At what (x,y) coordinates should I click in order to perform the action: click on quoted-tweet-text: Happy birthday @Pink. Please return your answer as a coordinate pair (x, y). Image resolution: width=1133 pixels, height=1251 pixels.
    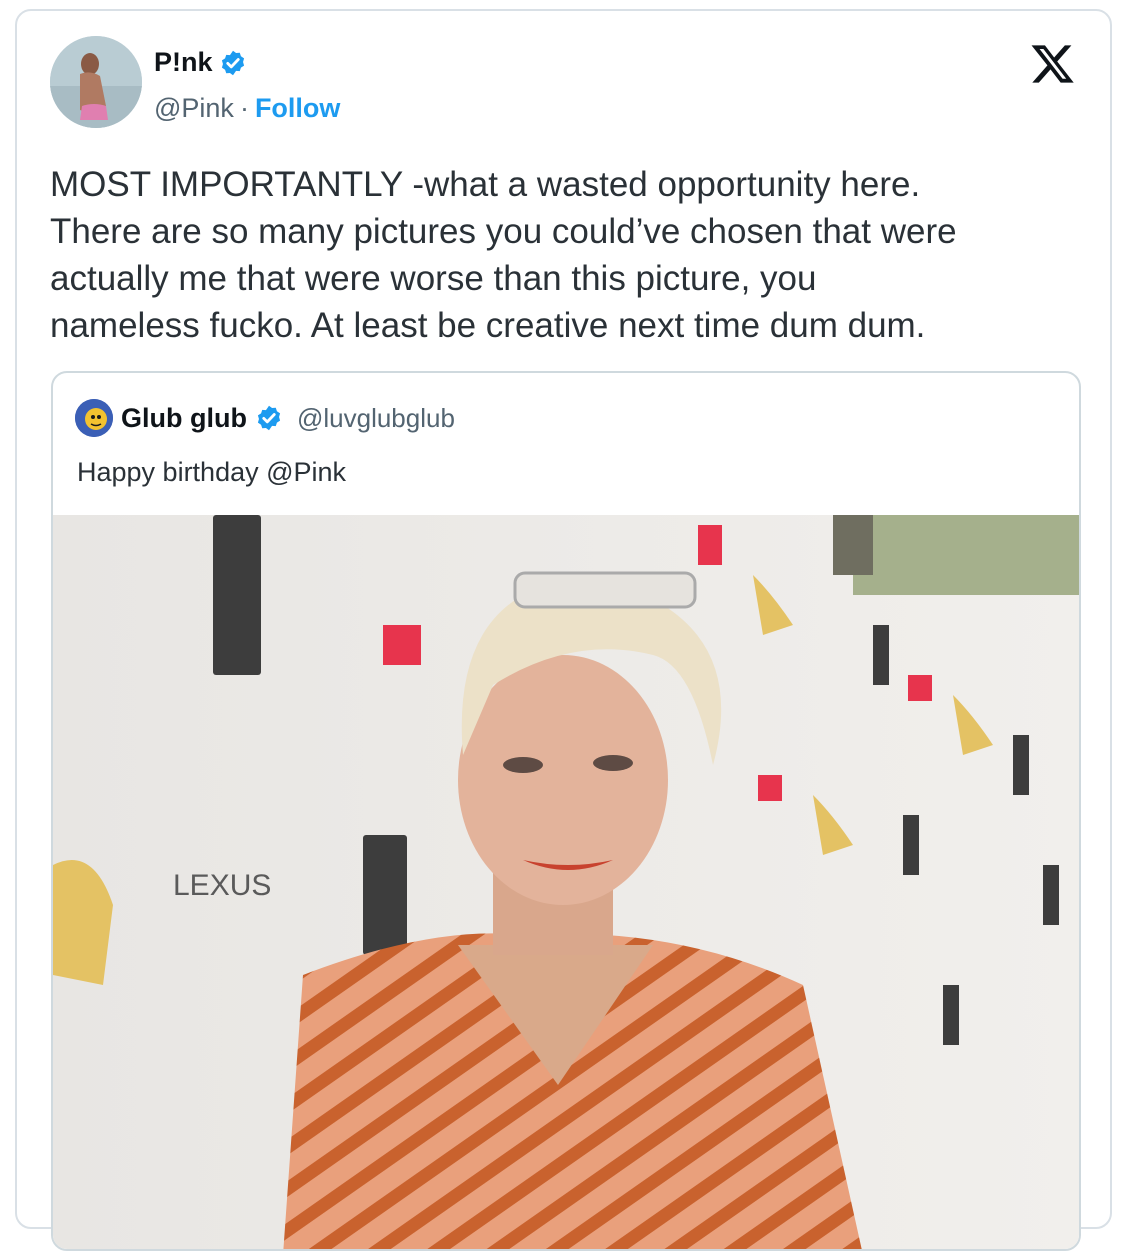
    Looking at the image, I should click on (212, 472).